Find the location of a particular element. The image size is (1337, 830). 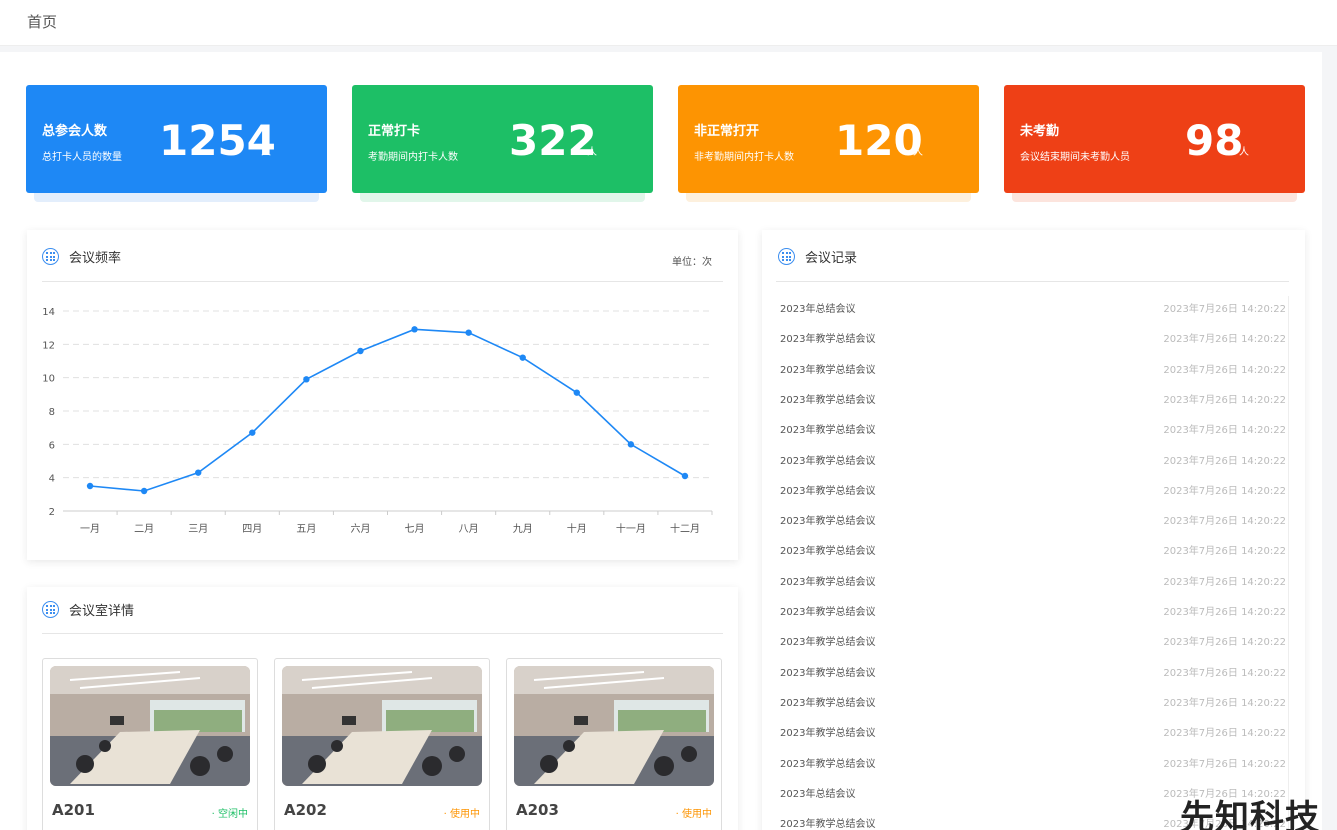

stat-value: 120 is located at coordinates (879, 140).